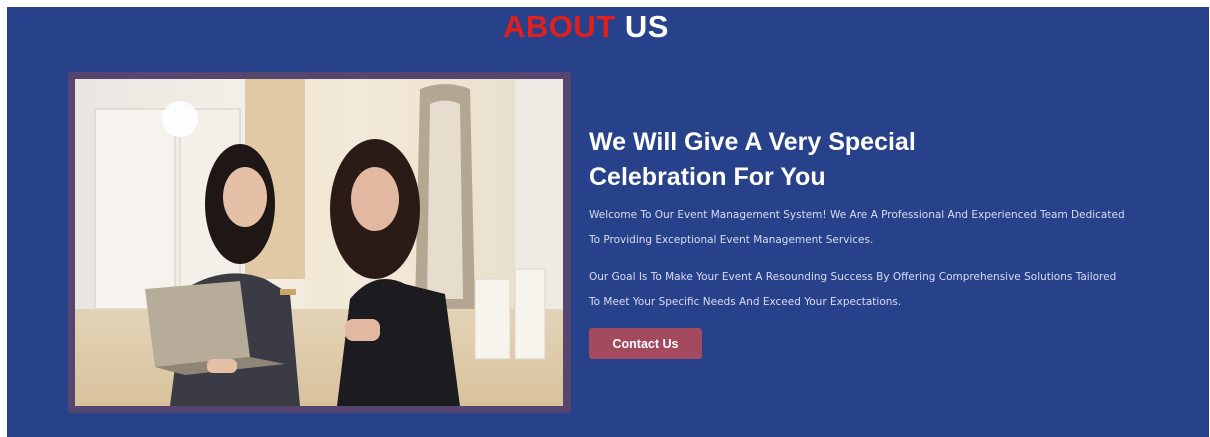  What do you see at coordinates (642, 26) in the screenshot?
I see `heading-rest-word: US` at bounding box center [642, 26].